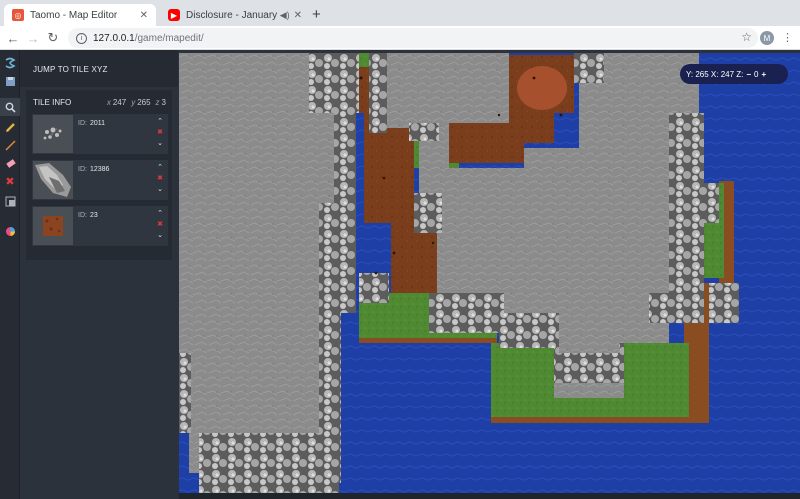 This screenshot has height=499, width=800. Describe the element at coordinates (10, 63) in the screenshot. I see `taomo-swirl-icon` at that location.